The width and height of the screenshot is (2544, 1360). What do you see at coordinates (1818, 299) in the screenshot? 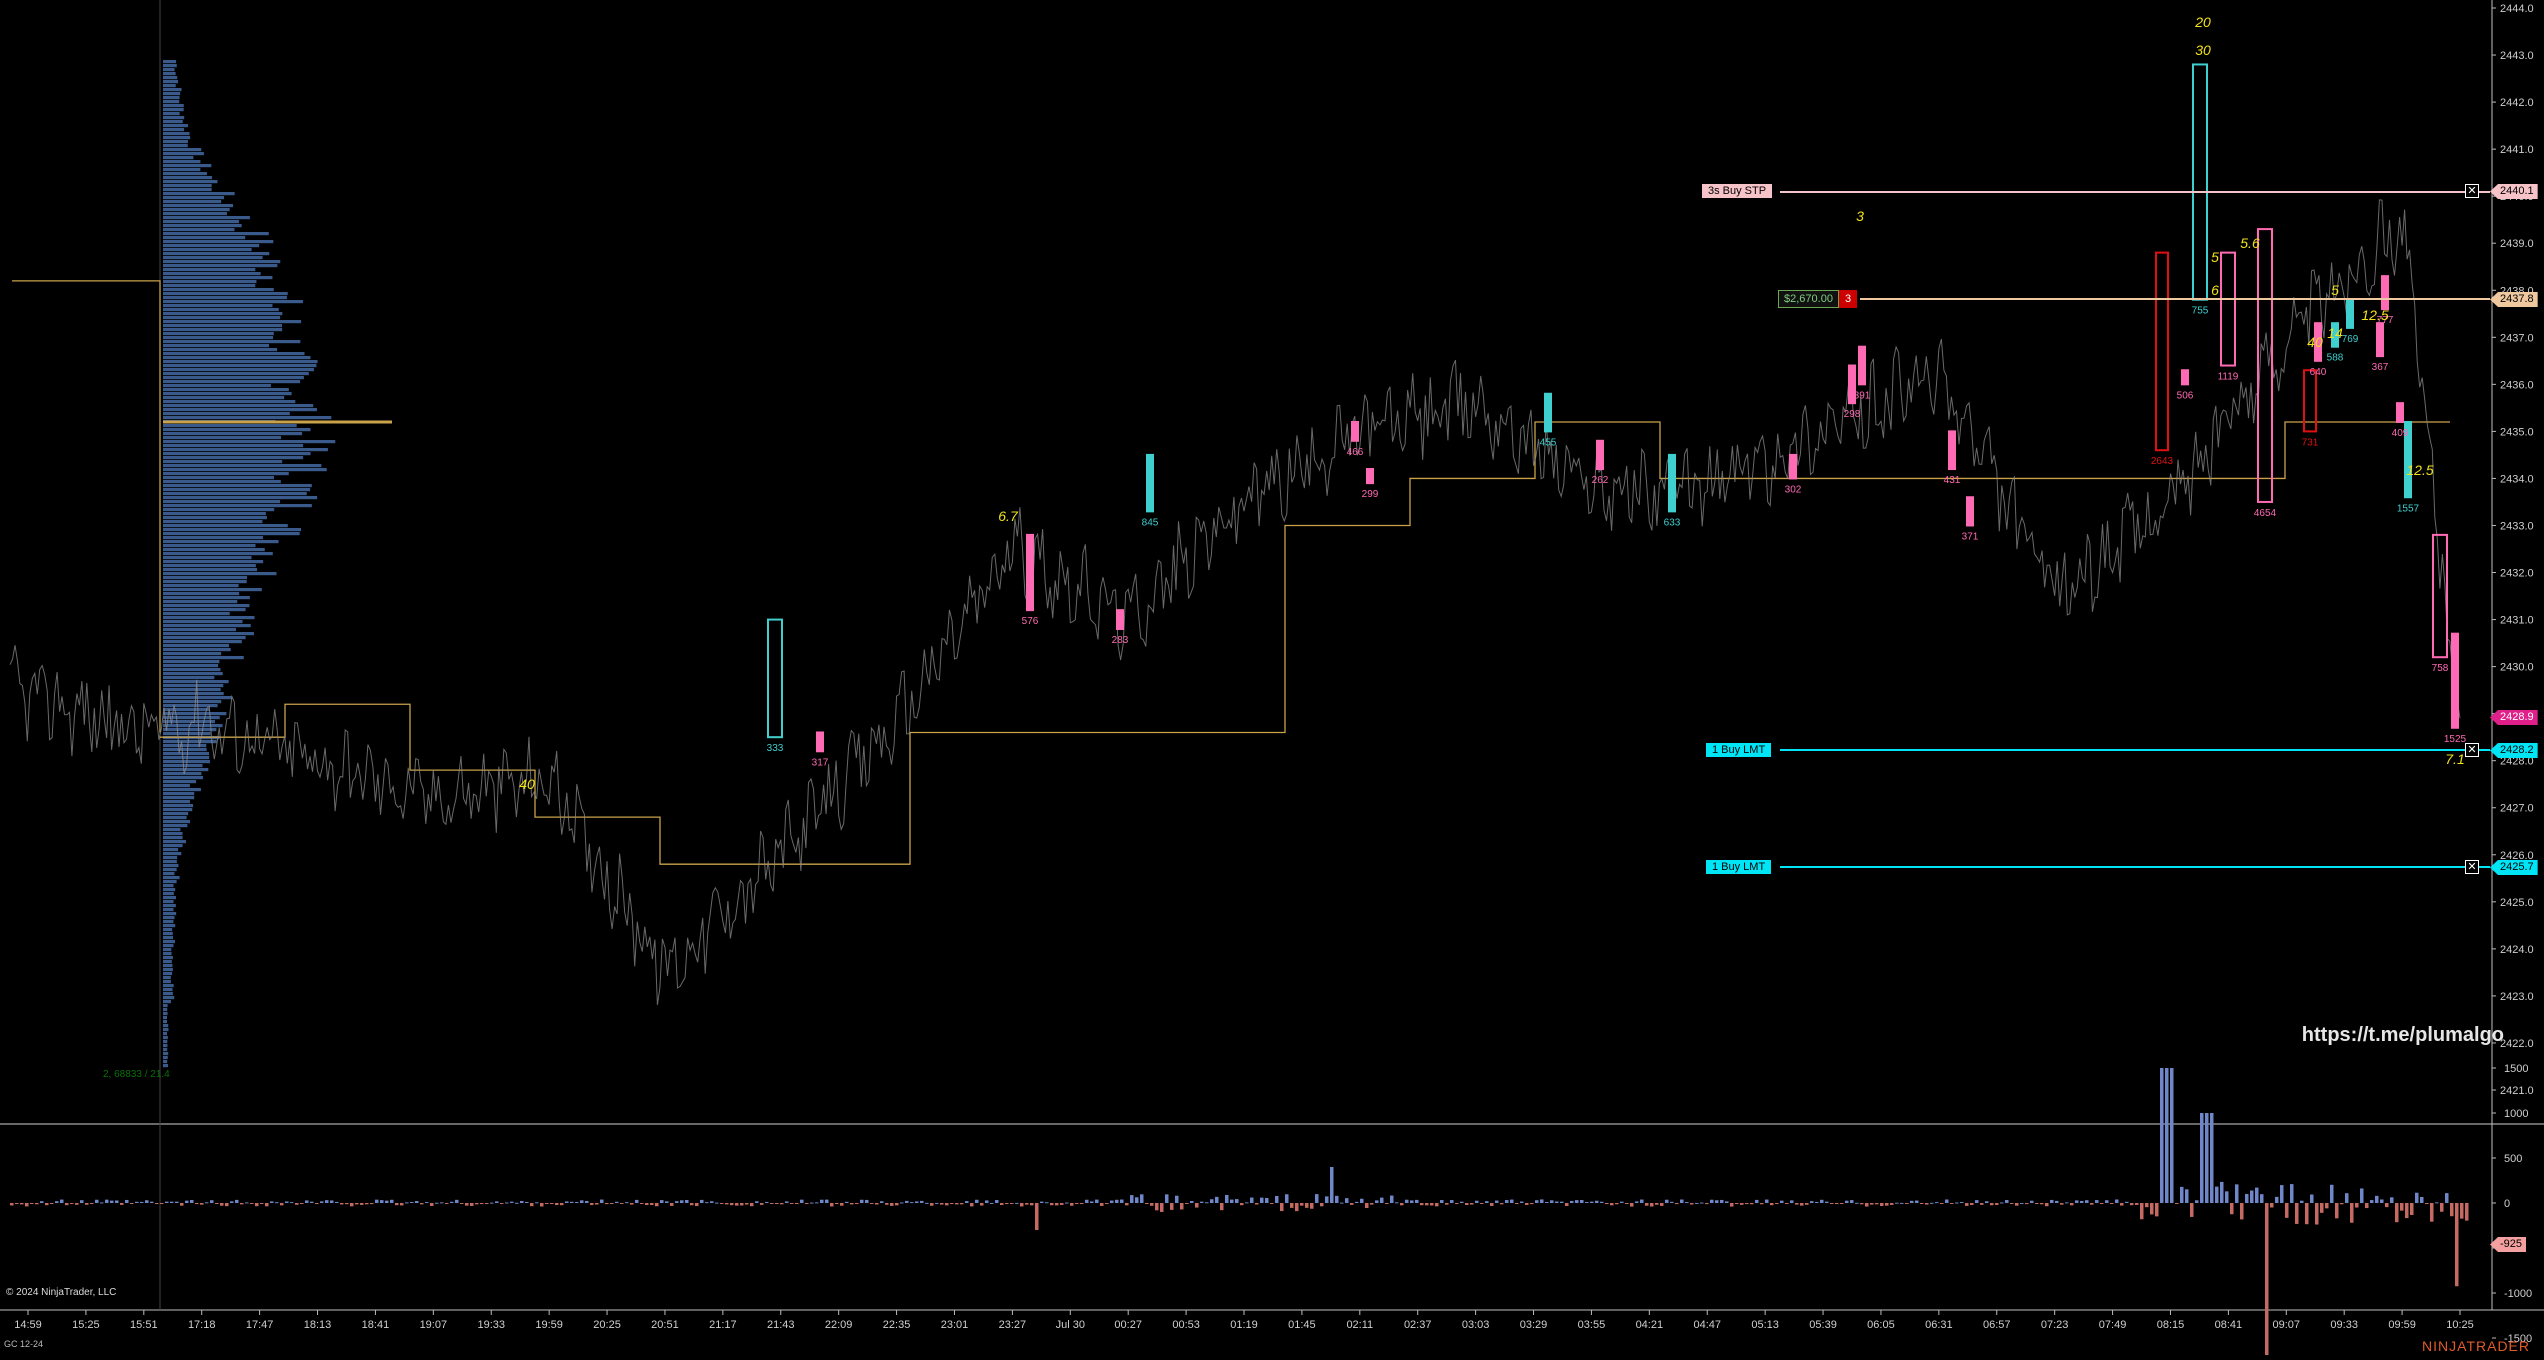
I see `position-pnl-box: $2,670.00 3` at bounding box center [1818, 299].